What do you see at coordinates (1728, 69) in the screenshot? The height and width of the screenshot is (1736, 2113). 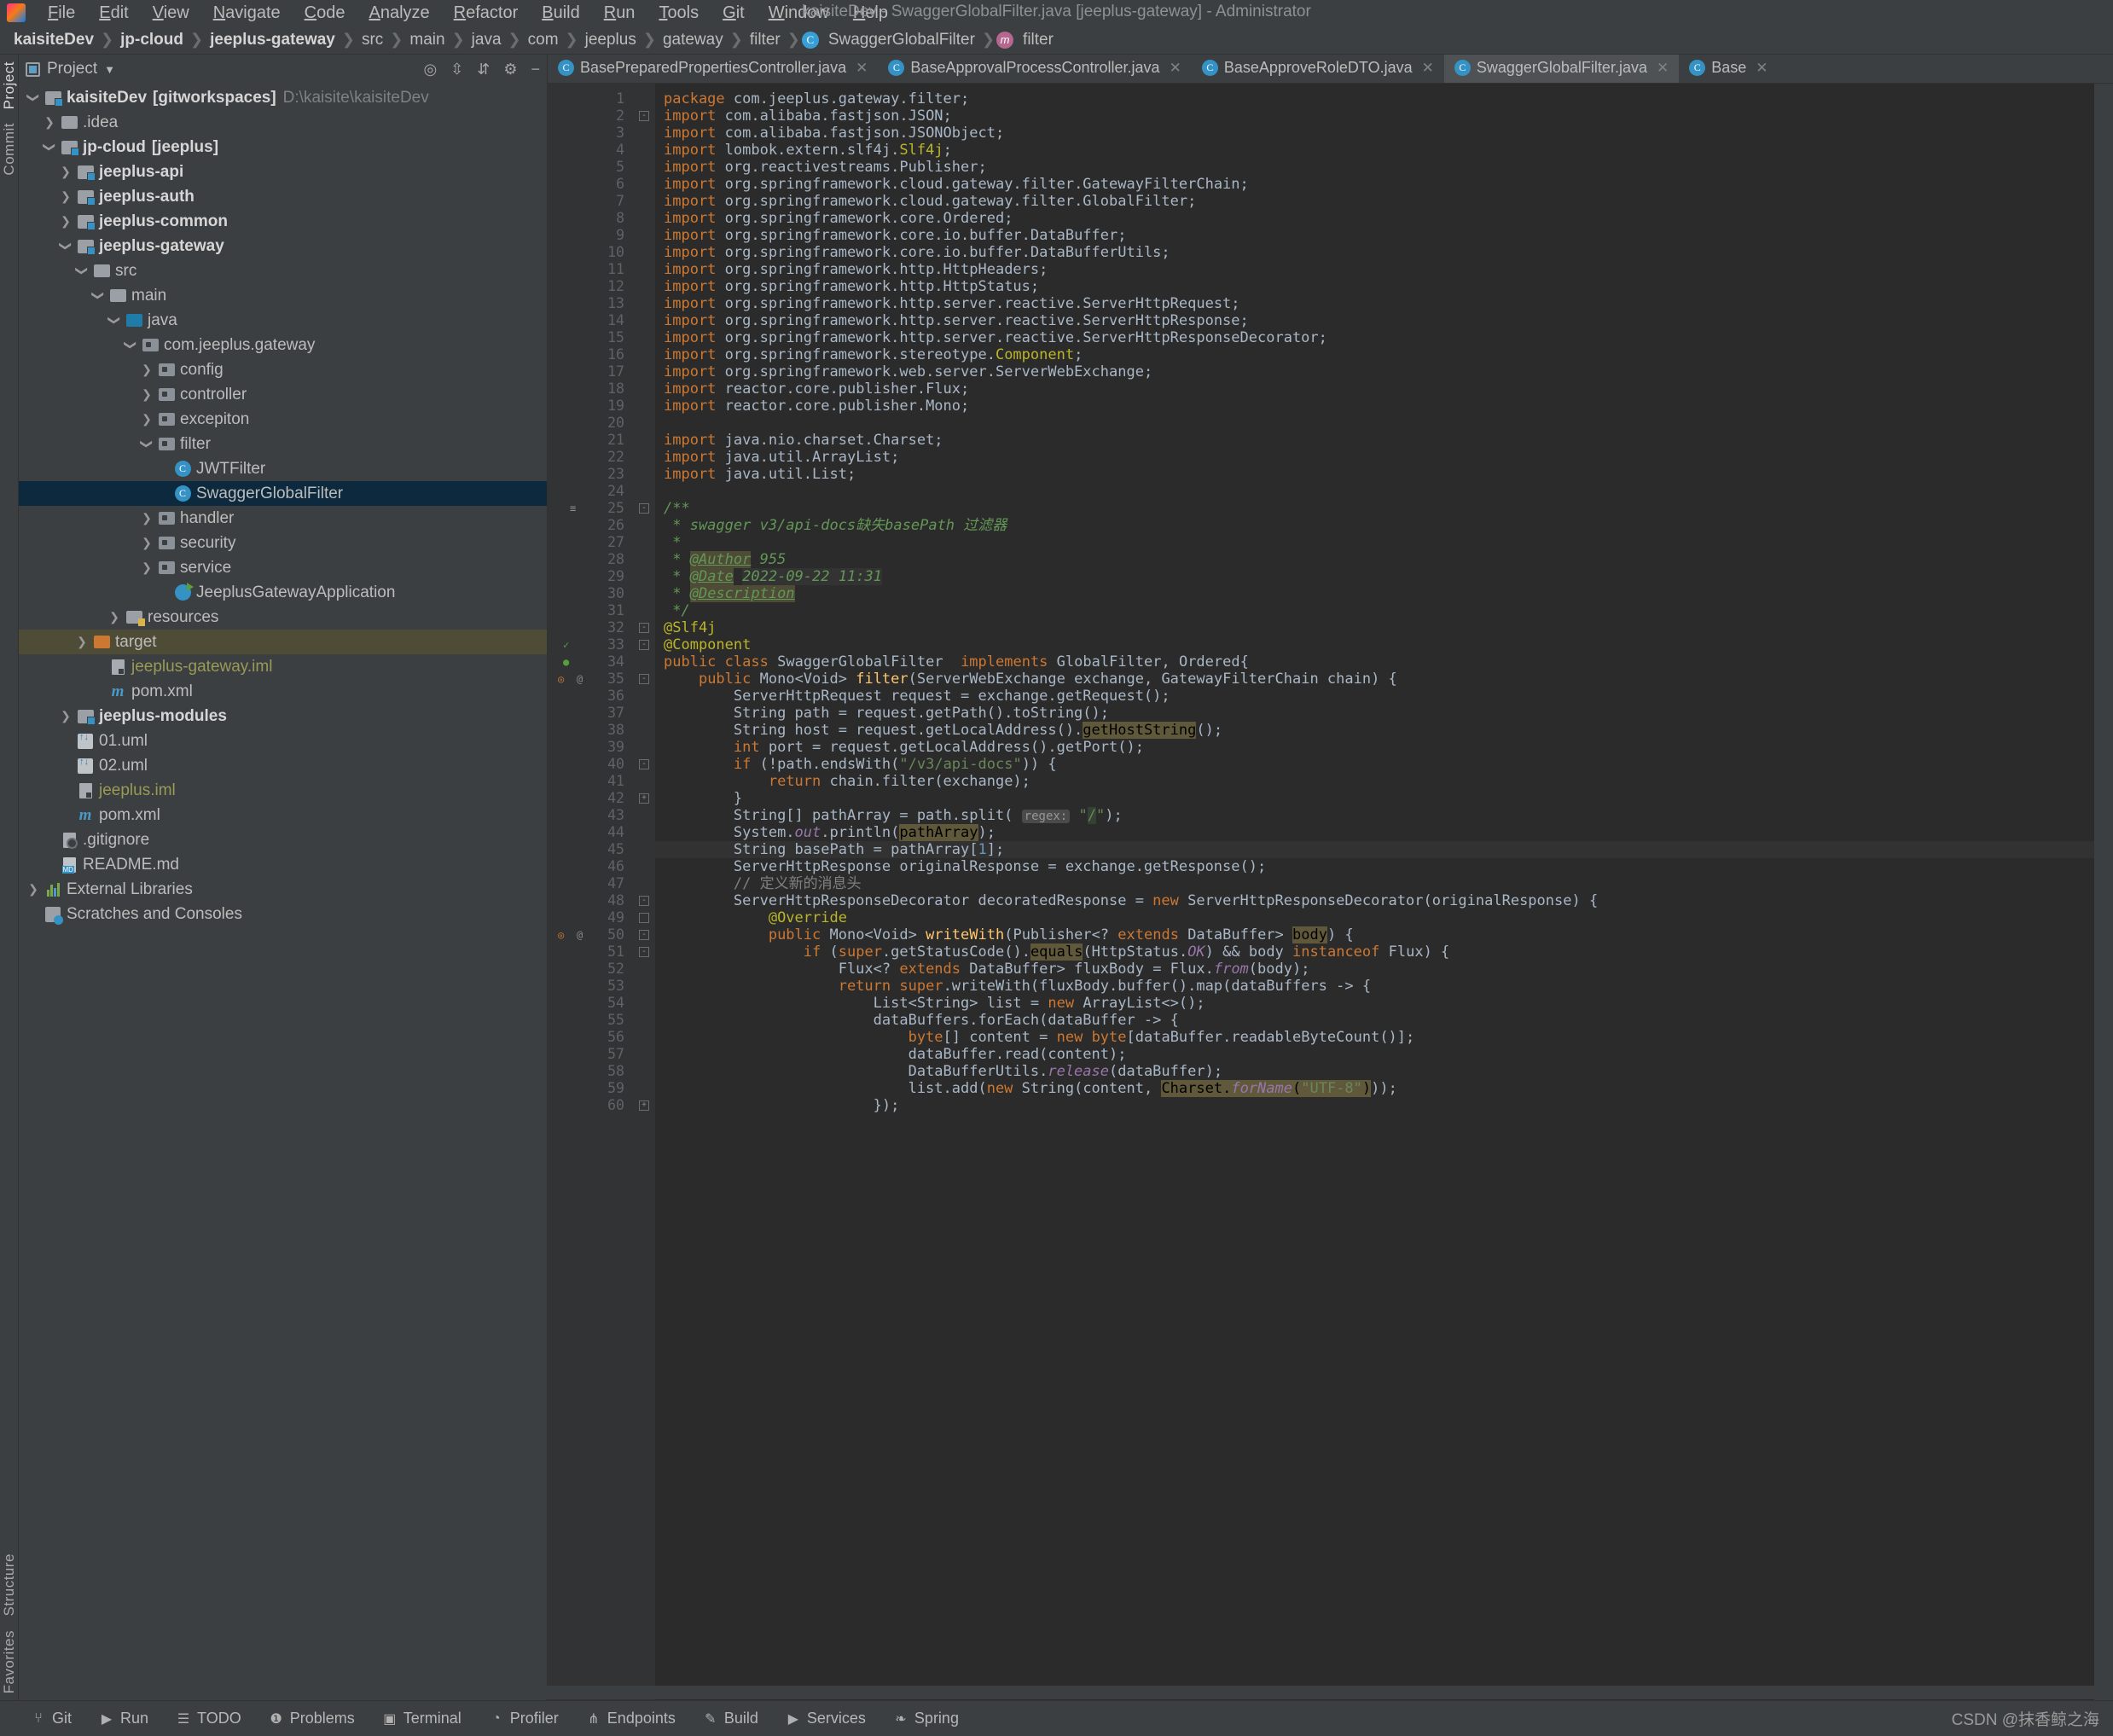 I see `editor-tab-base: C Base ✕` at bounding box center [1728, 69].